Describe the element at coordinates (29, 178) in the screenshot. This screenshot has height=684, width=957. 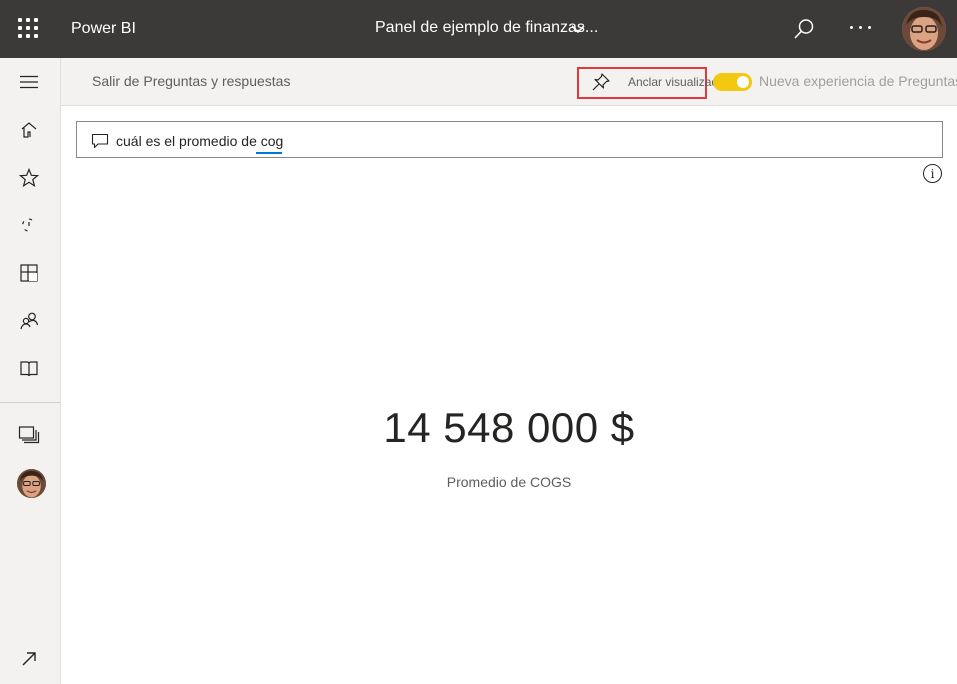
I see `star-icon` at that location.